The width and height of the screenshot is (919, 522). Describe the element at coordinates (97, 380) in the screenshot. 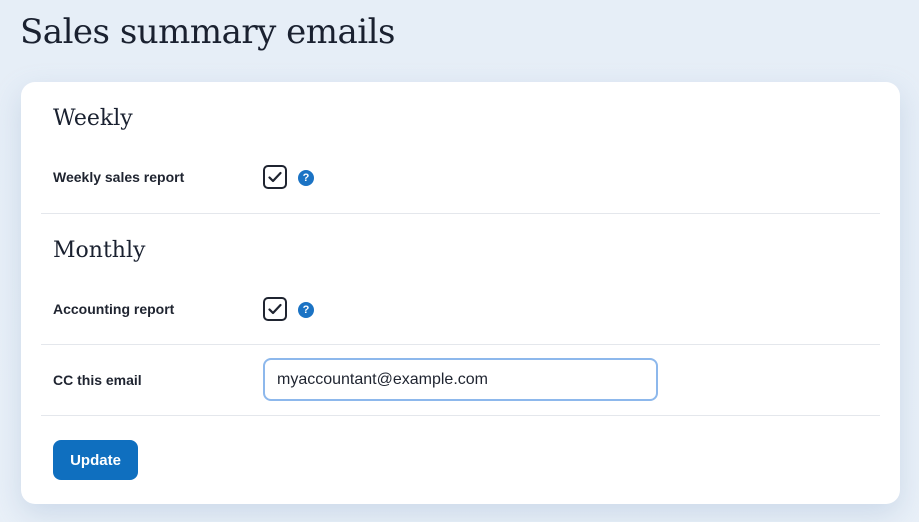

I see `cc-email-label: CC this email` at that location.